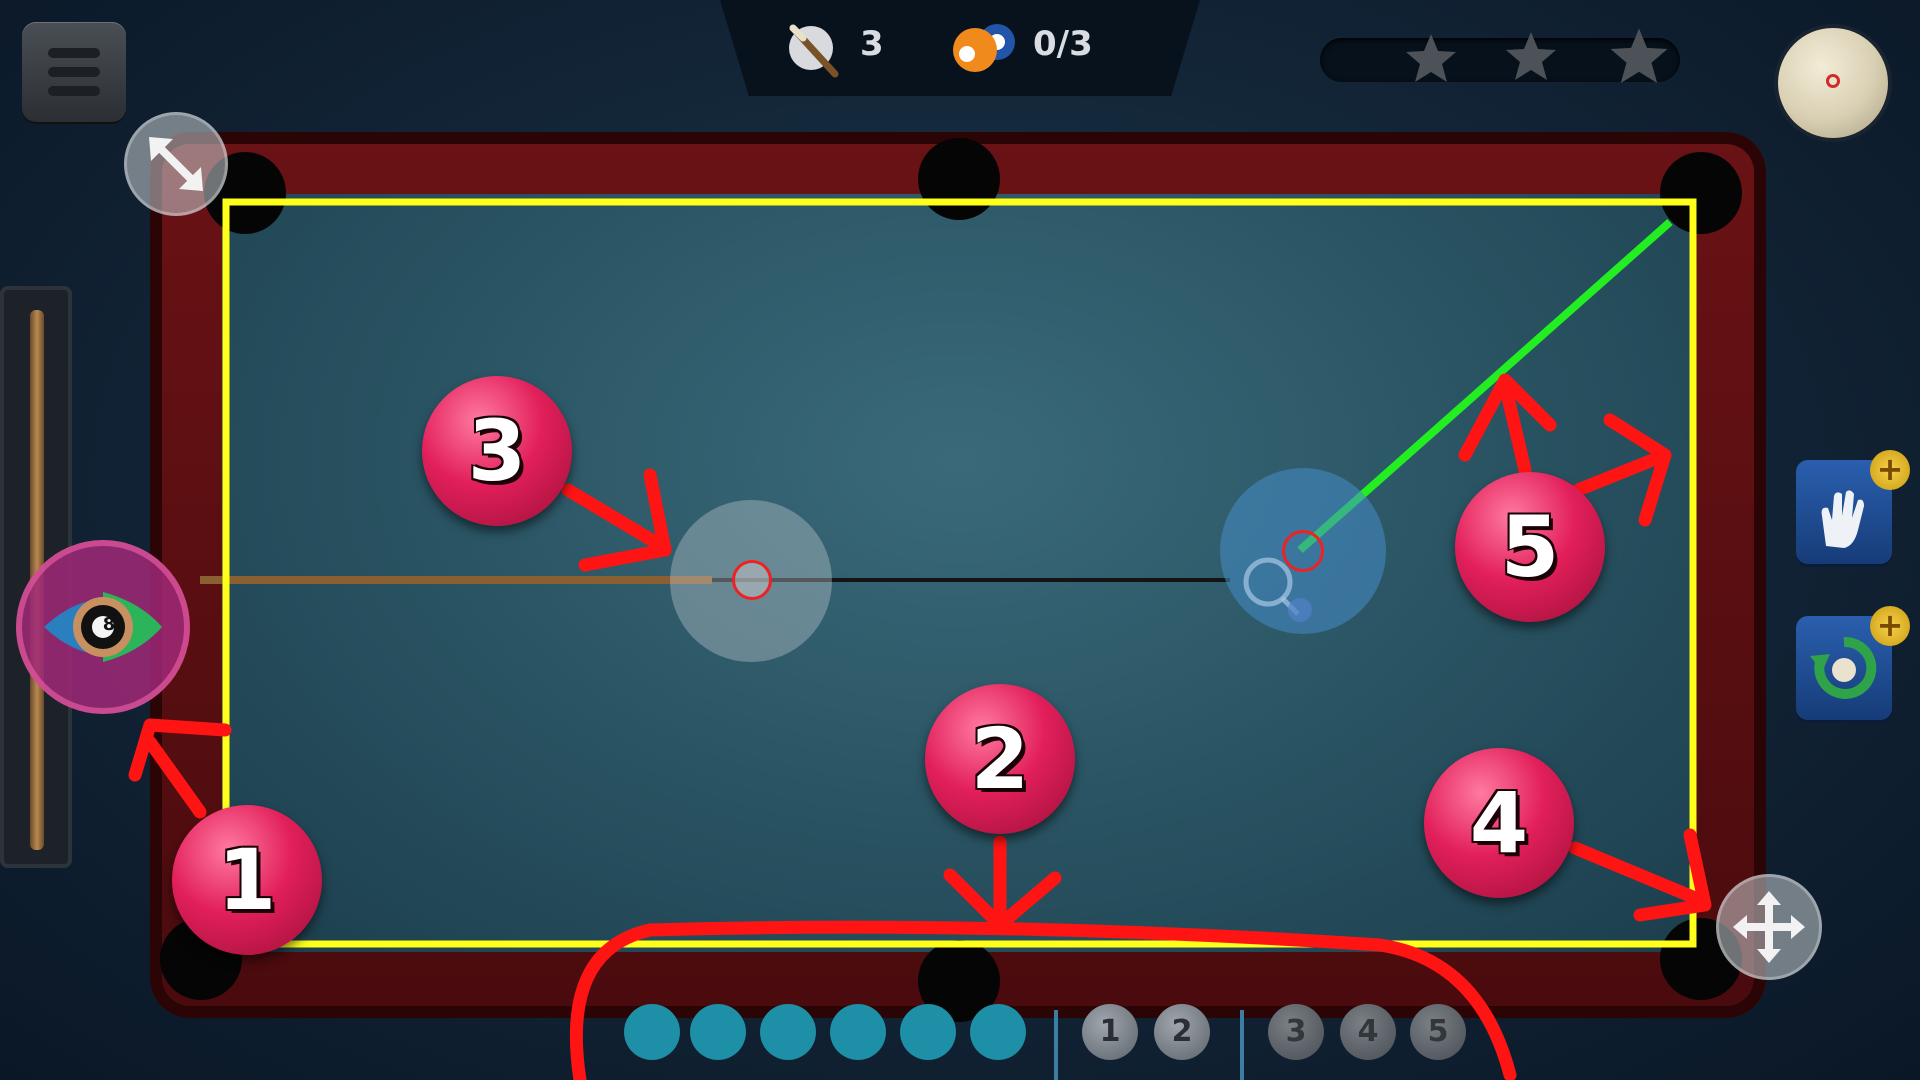 Image resolution: width=1920 pixels, height=1080 pixels. I want to click on glove-plus-badge: +, so click(1890, 470).